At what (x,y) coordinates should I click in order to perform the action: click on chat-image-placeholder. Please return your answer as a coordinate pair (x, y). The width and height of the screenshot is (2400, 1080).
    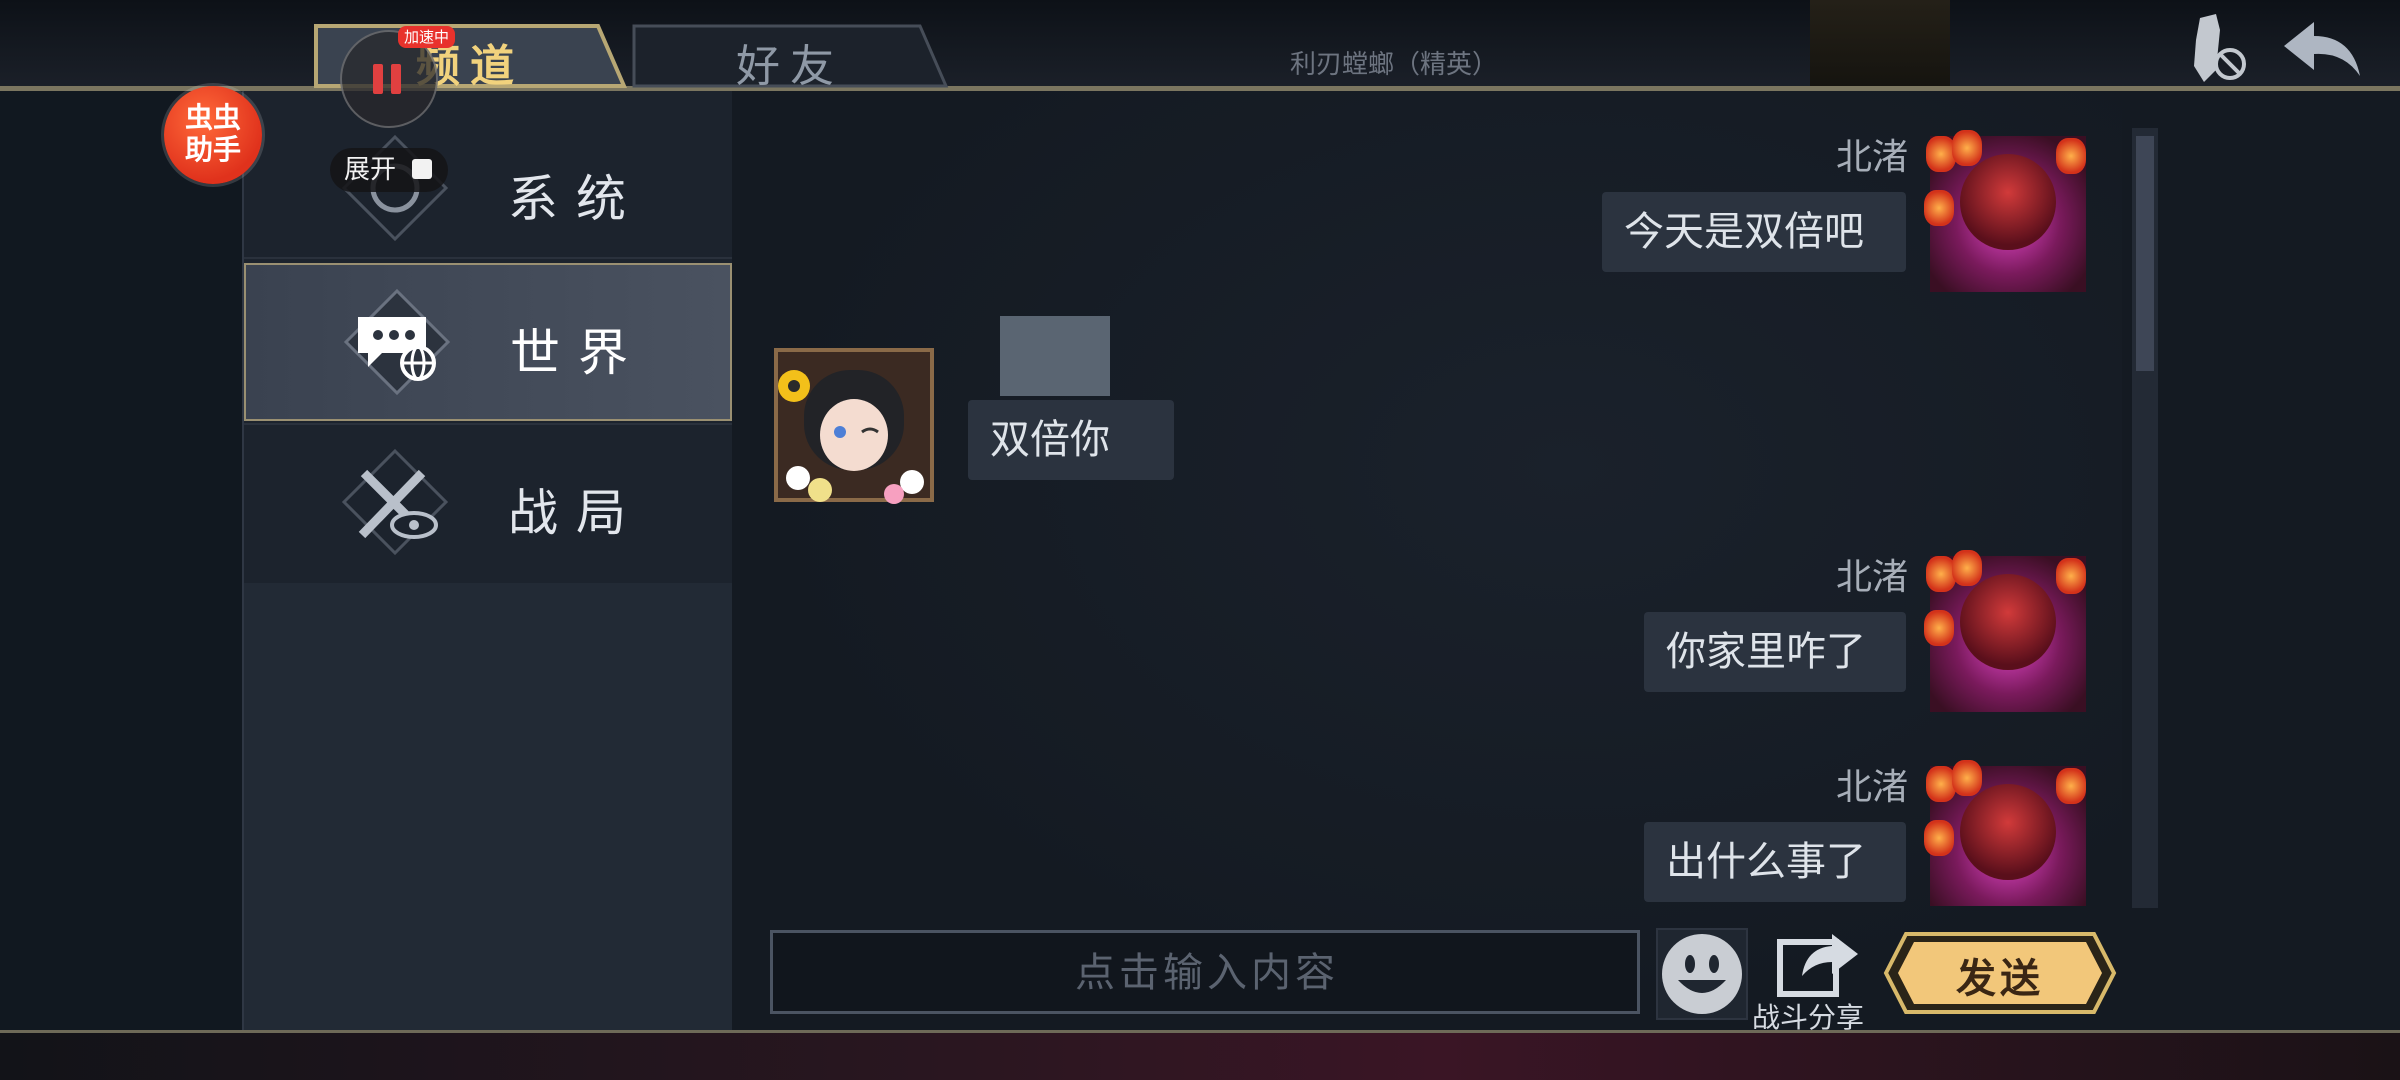
    Looking at the image, I should click on (1055, 356).